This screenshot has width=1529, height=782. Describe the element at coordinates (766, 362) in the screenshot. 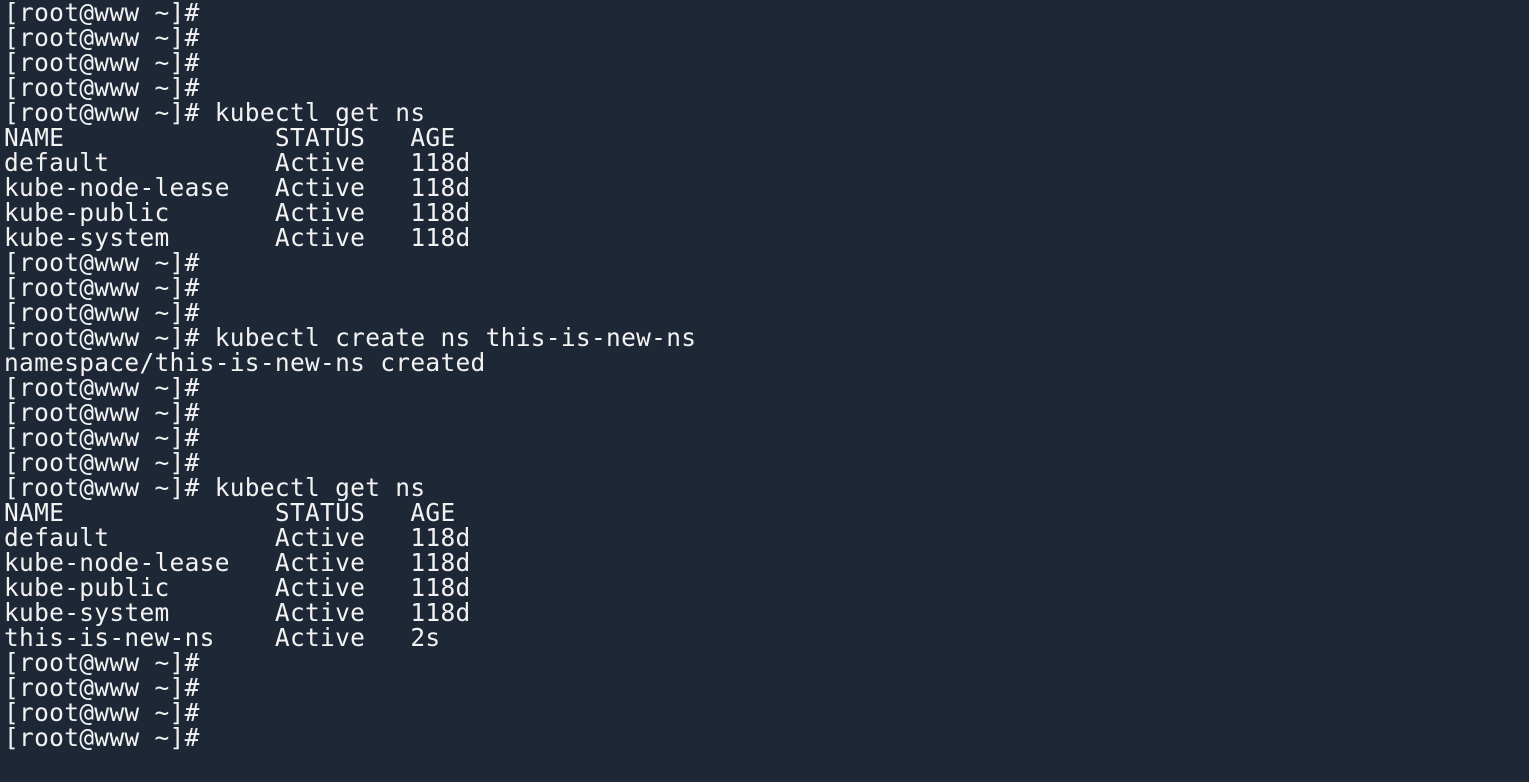

I see `output-line: namespace/this-is-new-ns created` at that location.